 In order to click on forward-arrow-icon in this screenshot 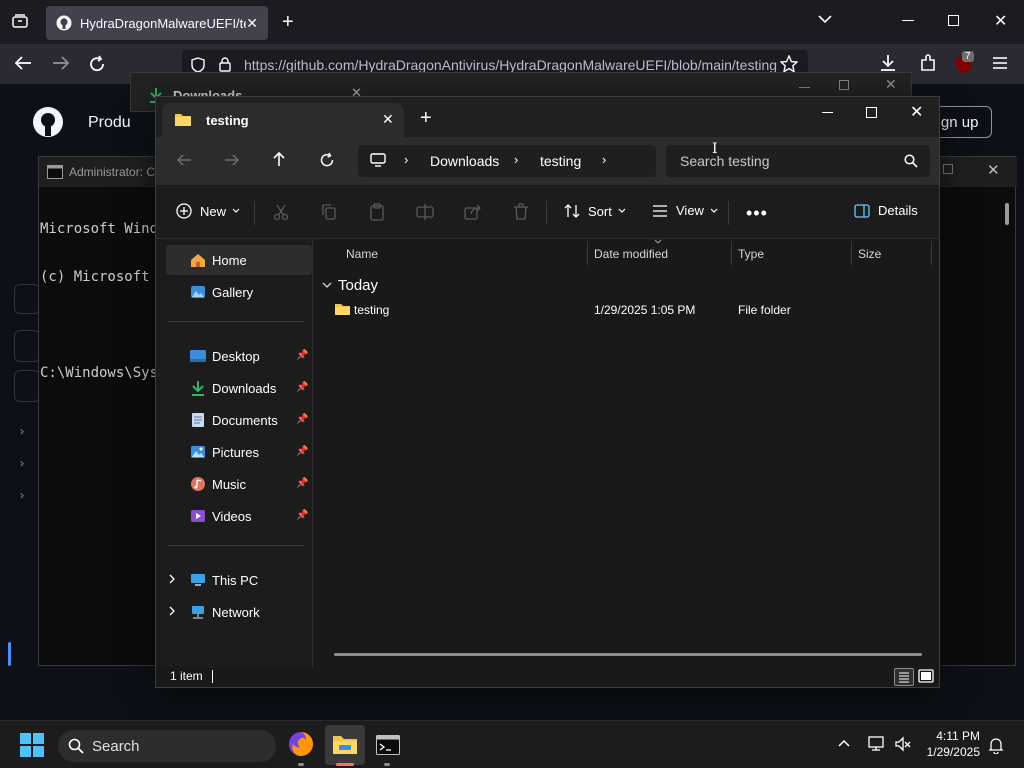, I will do `click(61, 63)`.